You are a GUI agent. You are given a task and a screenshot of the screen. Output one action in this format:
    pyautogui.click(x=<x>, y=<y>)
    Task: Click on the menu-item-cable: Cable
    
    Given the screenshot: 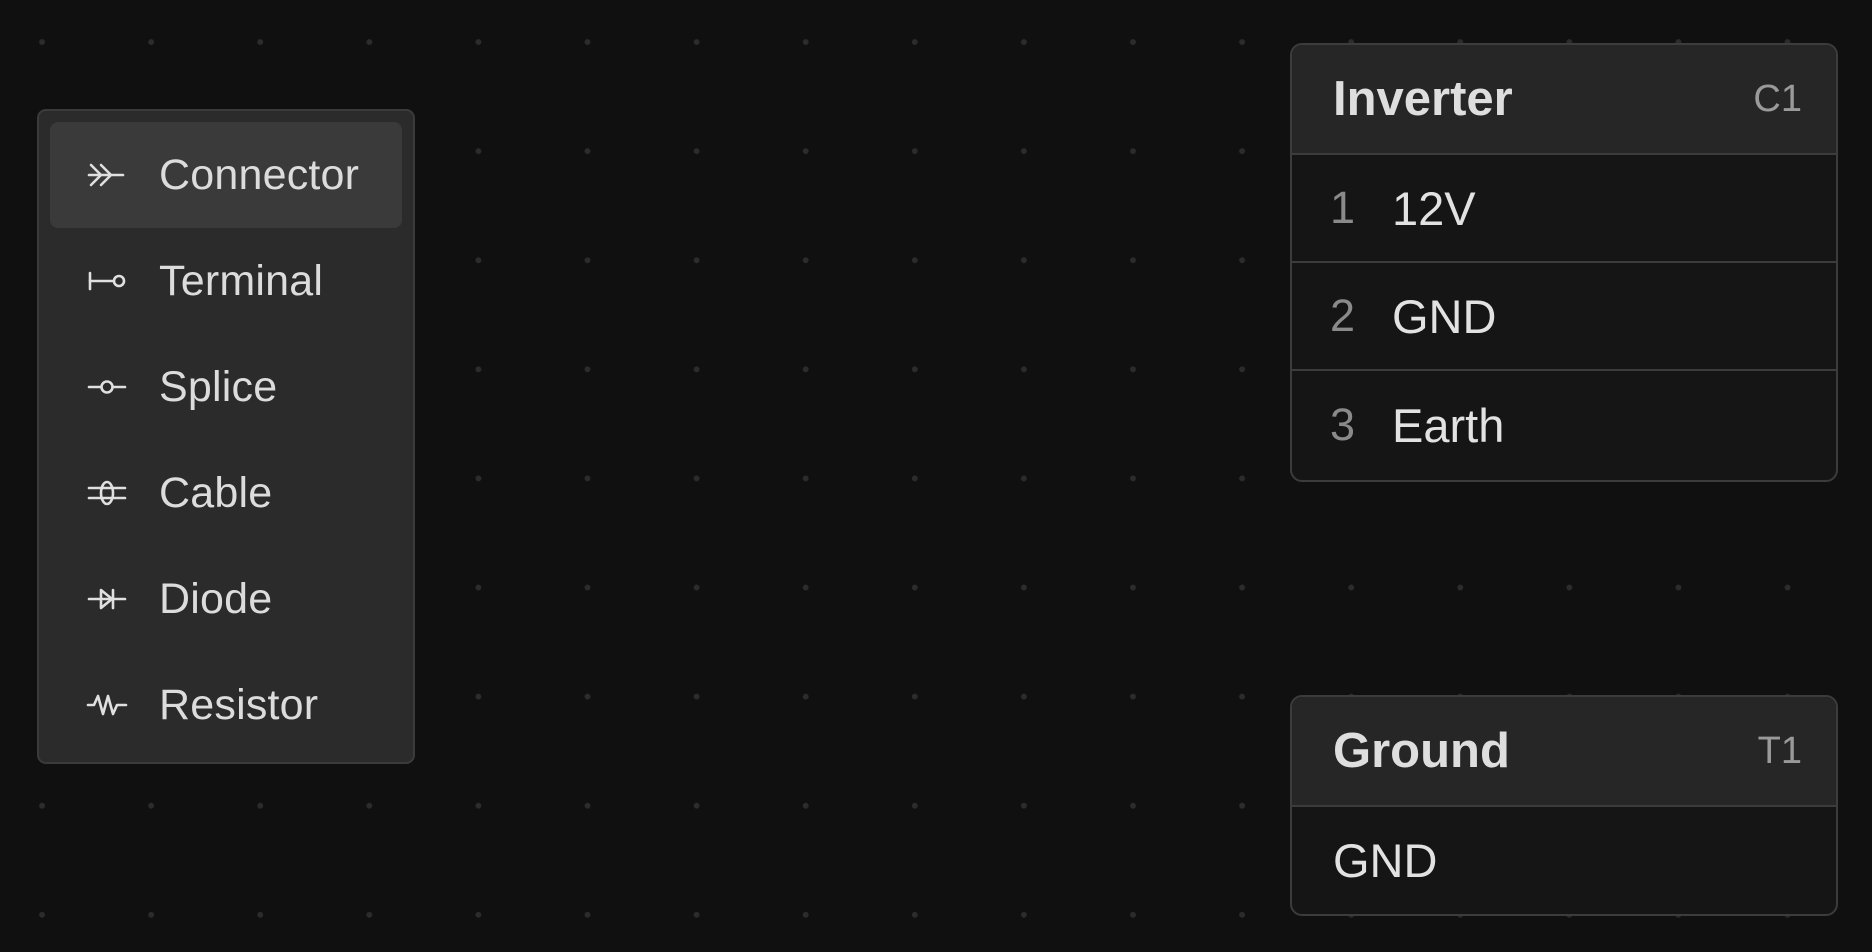 What is the action you would take?
    pyautogui.click(x=226, y=493)
    